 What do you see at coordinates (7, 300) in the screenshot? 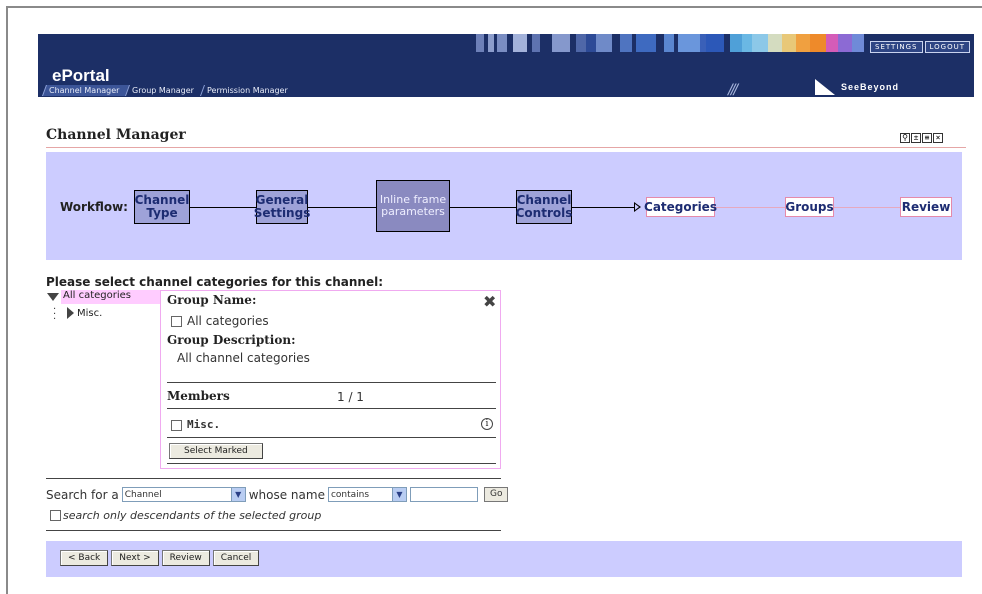
I see `frame-border-left` at bounding box center [7, 300].